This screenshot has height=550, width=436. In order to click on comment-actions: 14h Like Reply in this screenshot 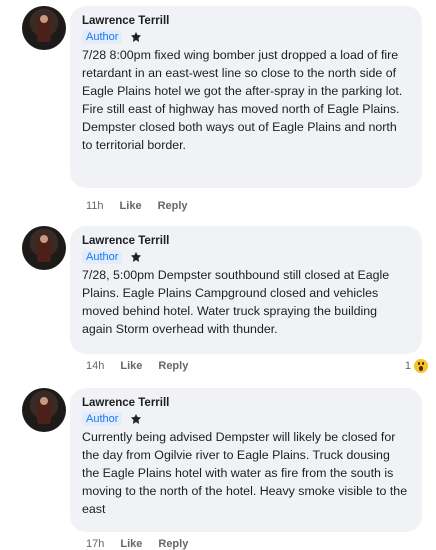, I will do `click(137, 366)`.